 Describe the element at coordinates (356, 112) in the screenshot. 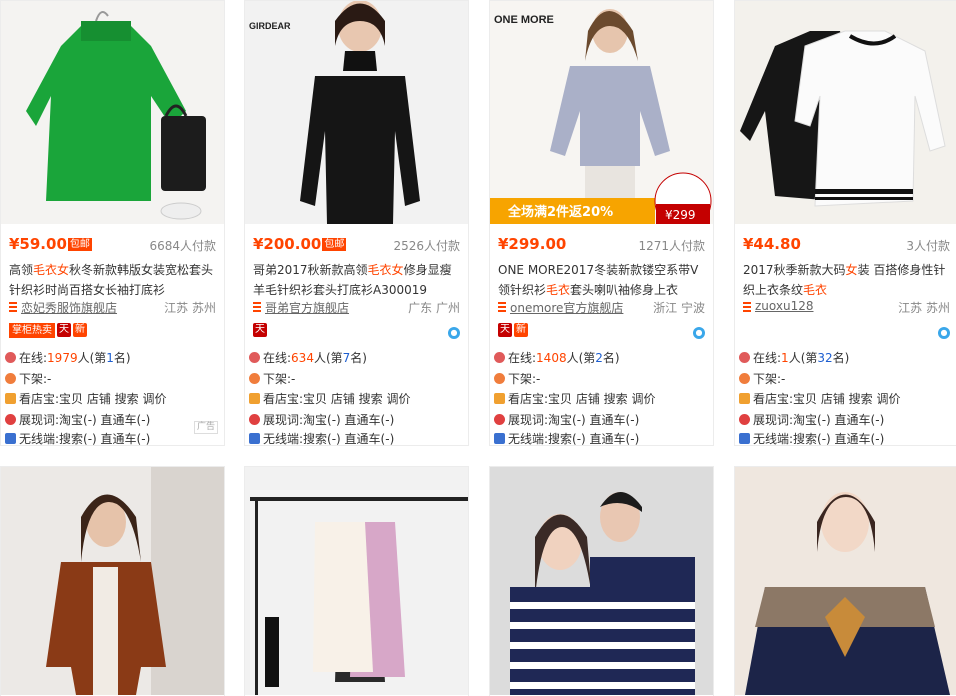

I see `product-image: GIRDEAR` at that location.